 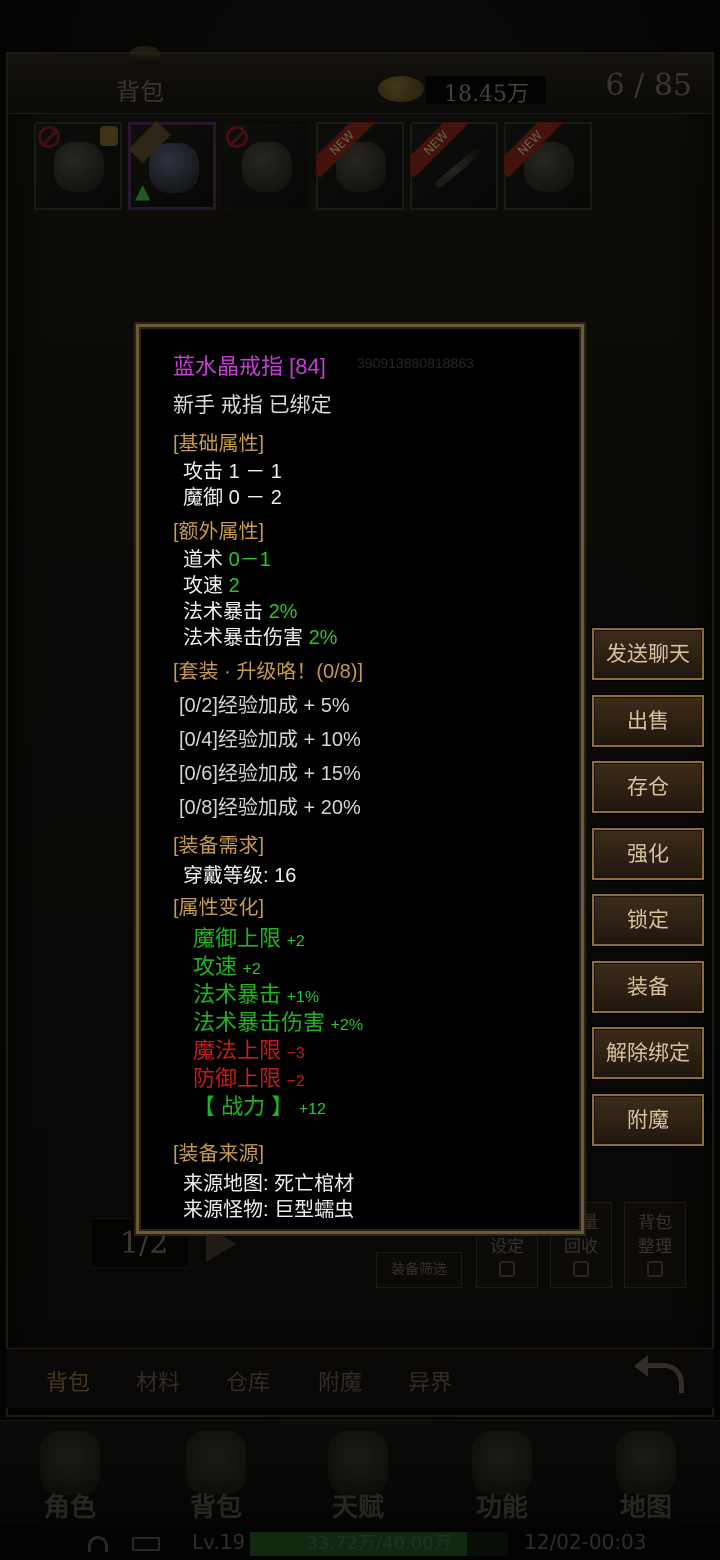 I want to click on change-label: 法术暴击, so click(x=237, y=994).